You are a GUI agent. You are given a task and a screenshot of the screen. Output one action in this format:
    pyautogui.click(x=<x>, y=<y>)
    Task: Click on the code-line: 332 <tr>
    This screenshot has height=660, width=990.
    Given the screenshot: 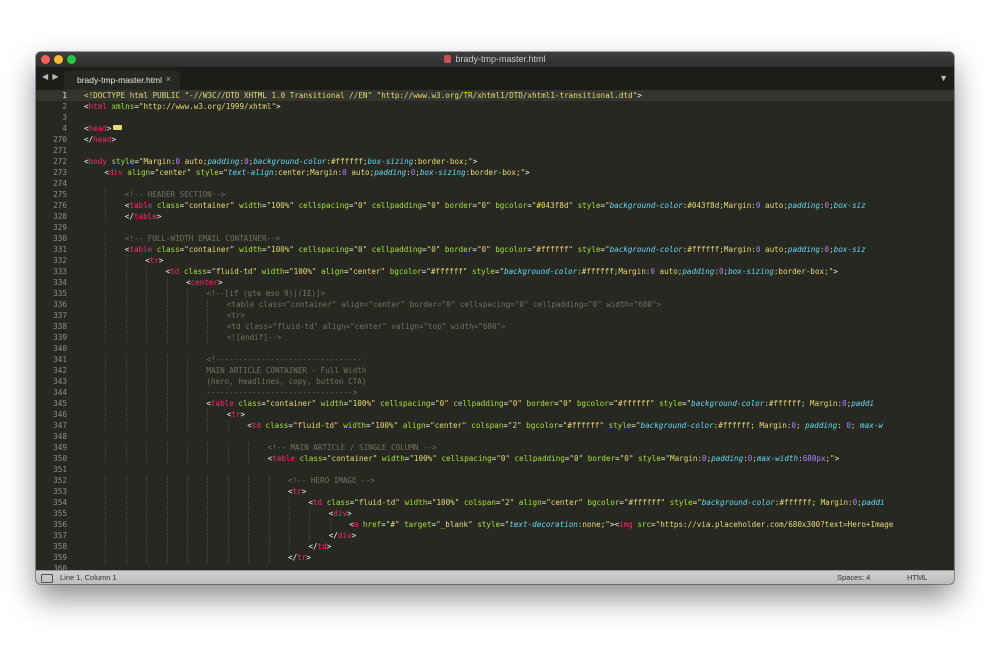 What is the action you would take?
    pyautogui.click(x=495, y=260)
    